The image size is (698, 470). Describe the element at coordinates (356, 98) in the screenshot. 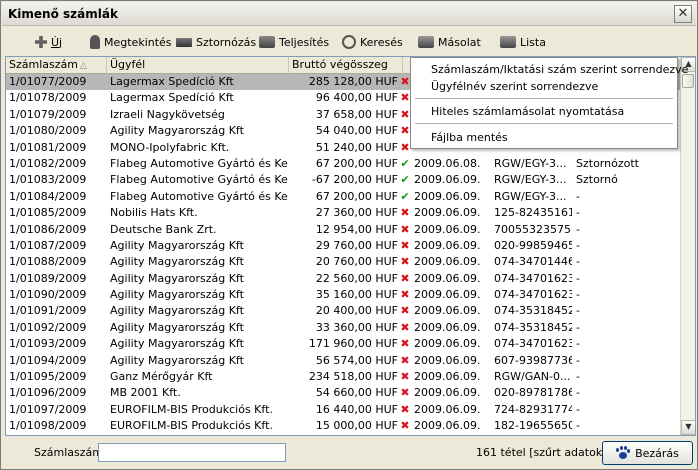

I see `gross-amount-cell: 96 400,00 HUF` at that location.